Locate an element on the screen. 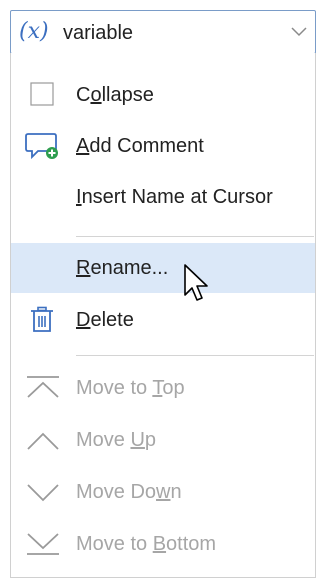 Image resolution: width=327 pixels, height=583 pixels. dropdown-value: variable is located at coordinates (98, 33).